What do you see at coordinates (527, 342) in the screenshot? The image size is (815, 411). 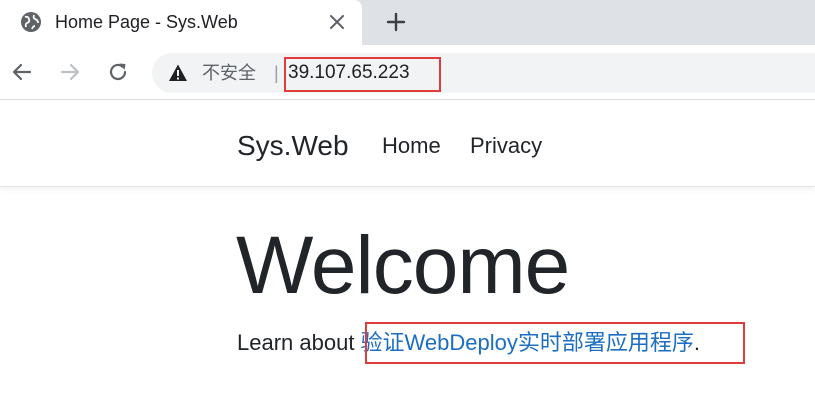 I see `learn-link: 验证WebDeploy实时部署应用程序` at bounding box center [527, 342].